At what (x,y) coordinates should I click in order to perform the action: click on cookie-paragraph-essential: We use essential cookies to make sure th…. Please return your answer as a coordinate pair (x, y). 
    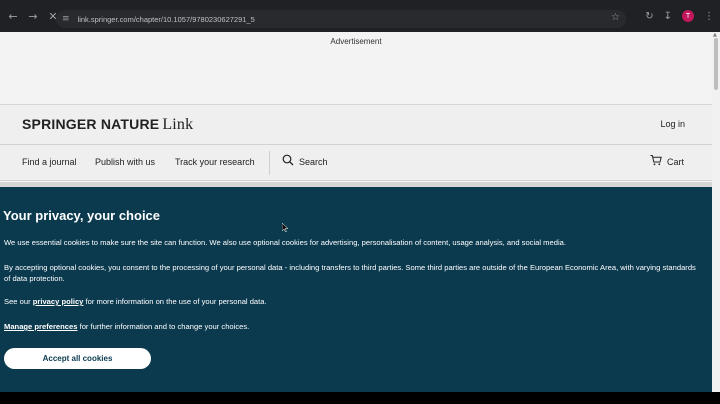
    Looking at the image, I should click on (285, 242).